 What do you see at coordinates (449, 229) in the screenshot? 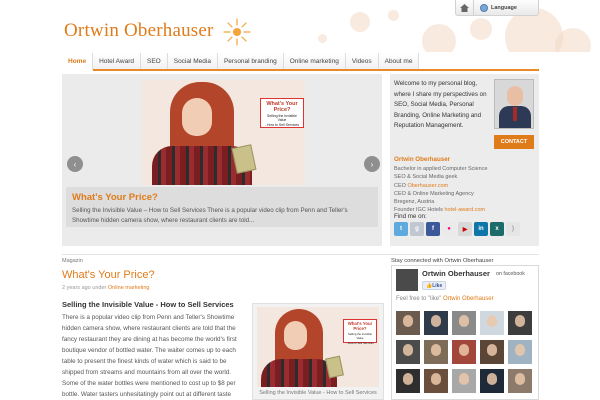
I see `flickr-icon: ●` at bounding box center [449, 229].